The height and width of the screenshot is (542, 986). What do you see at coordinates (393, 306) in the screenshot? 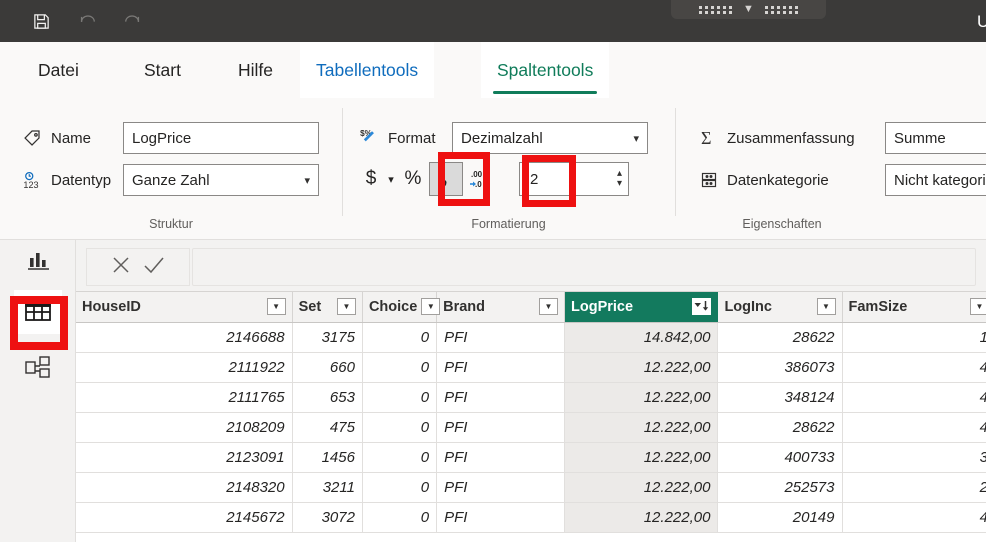
I see `column-label: Choice` at bounding box center [393, 306].